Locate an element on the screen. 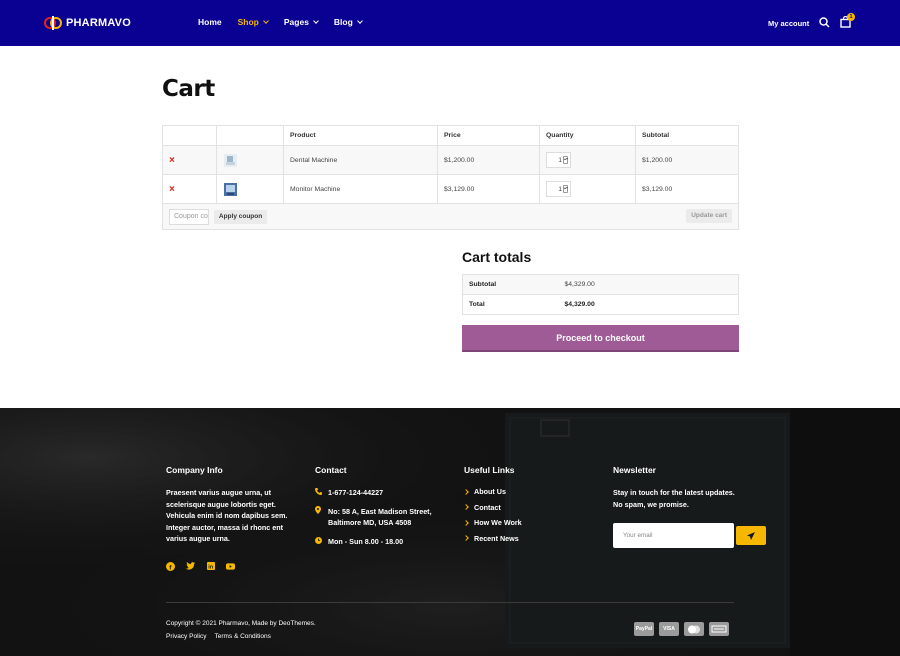 Image resolution: width=900 pixels, height=656 pixels. mastercard-icon is located at coordinates (694, 629).